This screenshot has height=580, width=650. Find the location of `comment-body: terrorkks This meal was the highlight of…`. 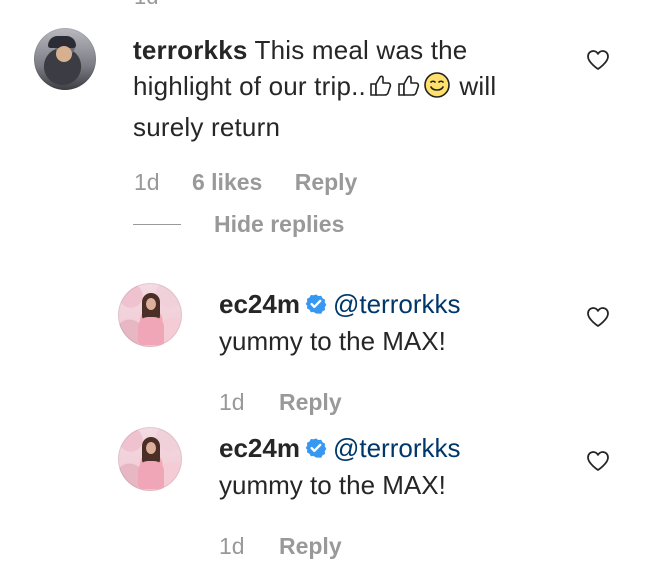

comment-body: terrorkks This meal was the highlight of… is located at coordinates (328, 88).